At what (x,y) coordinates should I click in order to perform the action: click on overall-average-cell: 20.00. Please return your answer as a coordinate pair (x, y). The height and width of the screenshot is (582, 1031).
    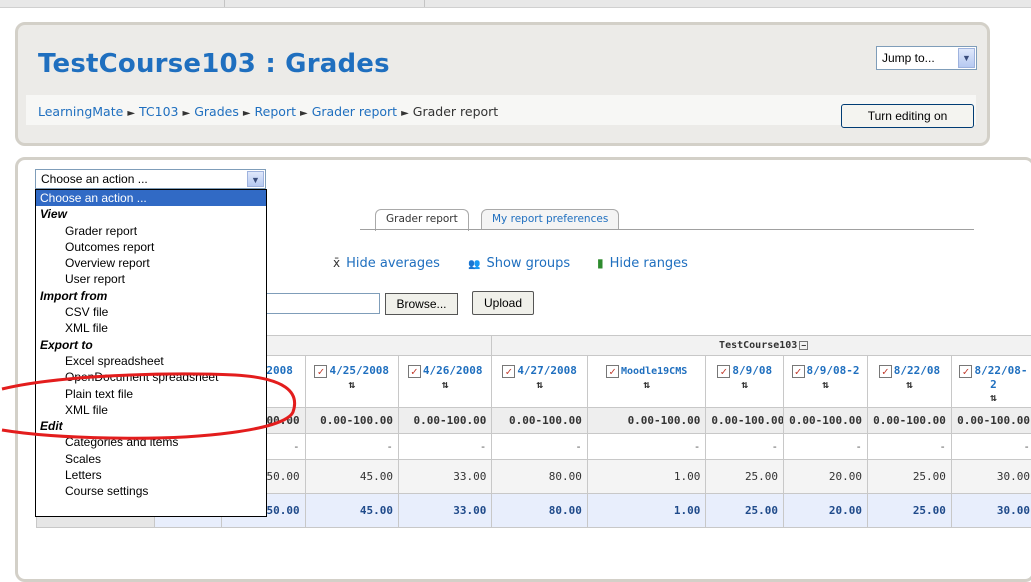
    Looking at the image, I should click on (826, 511).